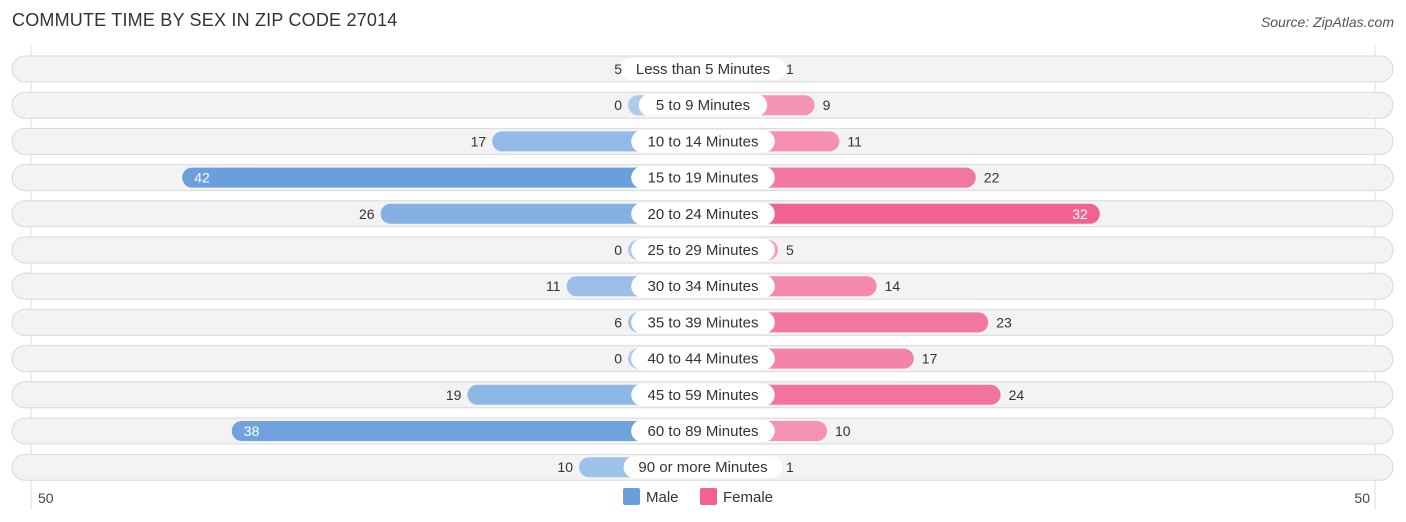  What do you see at coordinates (565, 467) in the screenshot?
I see `value-label-male: 10` at bounding box center [565, 467].